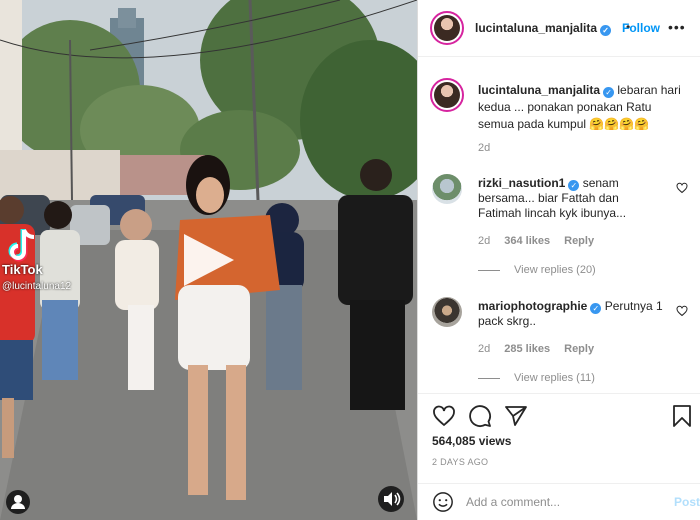 The height and width of the screenshot is (520, 700). I want to click on play-icon, so click(209, 260).